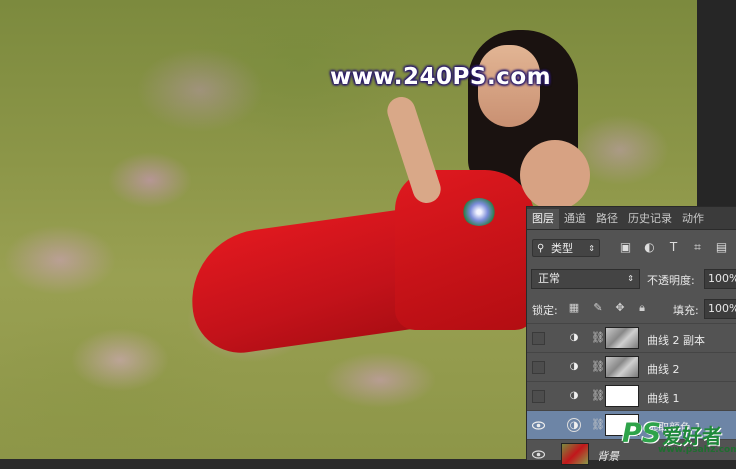 This screenshot has width=736, height=469. I want to click on fill-label: 填充:, so click(686, 310).